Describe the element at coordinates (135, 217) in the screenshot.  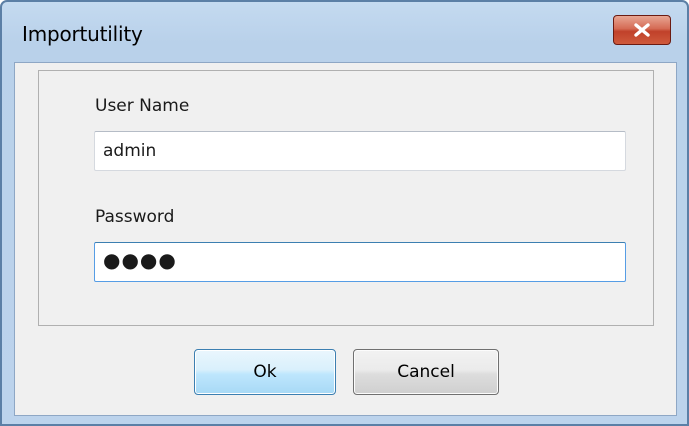
I see `password-label: Password` at that location.